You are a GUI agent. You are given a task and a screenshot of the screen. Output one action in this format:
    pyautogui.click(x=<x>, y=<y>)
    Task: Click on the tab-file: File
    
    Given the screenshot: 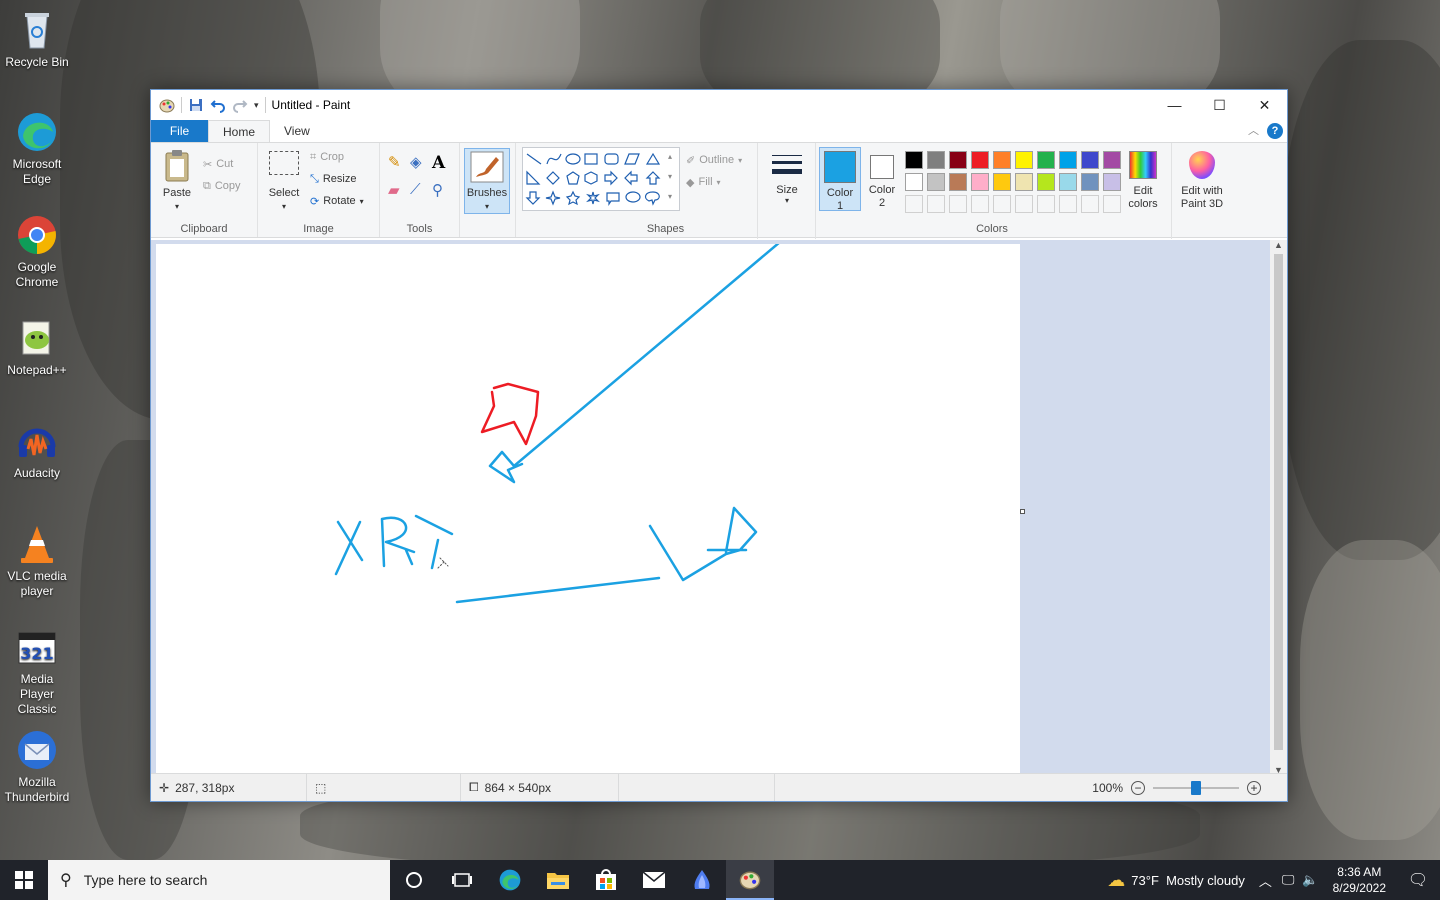 What is the action you would take?
    pyautogui.click(x=179, y=131)
    